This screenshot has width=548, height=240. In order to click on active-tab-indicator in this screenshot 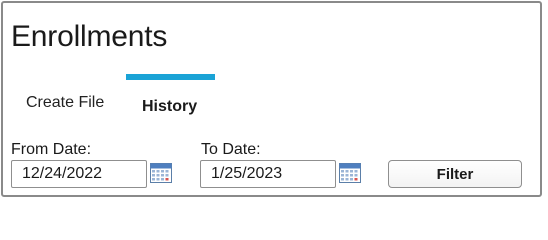, I will do `click(170, 77)`.